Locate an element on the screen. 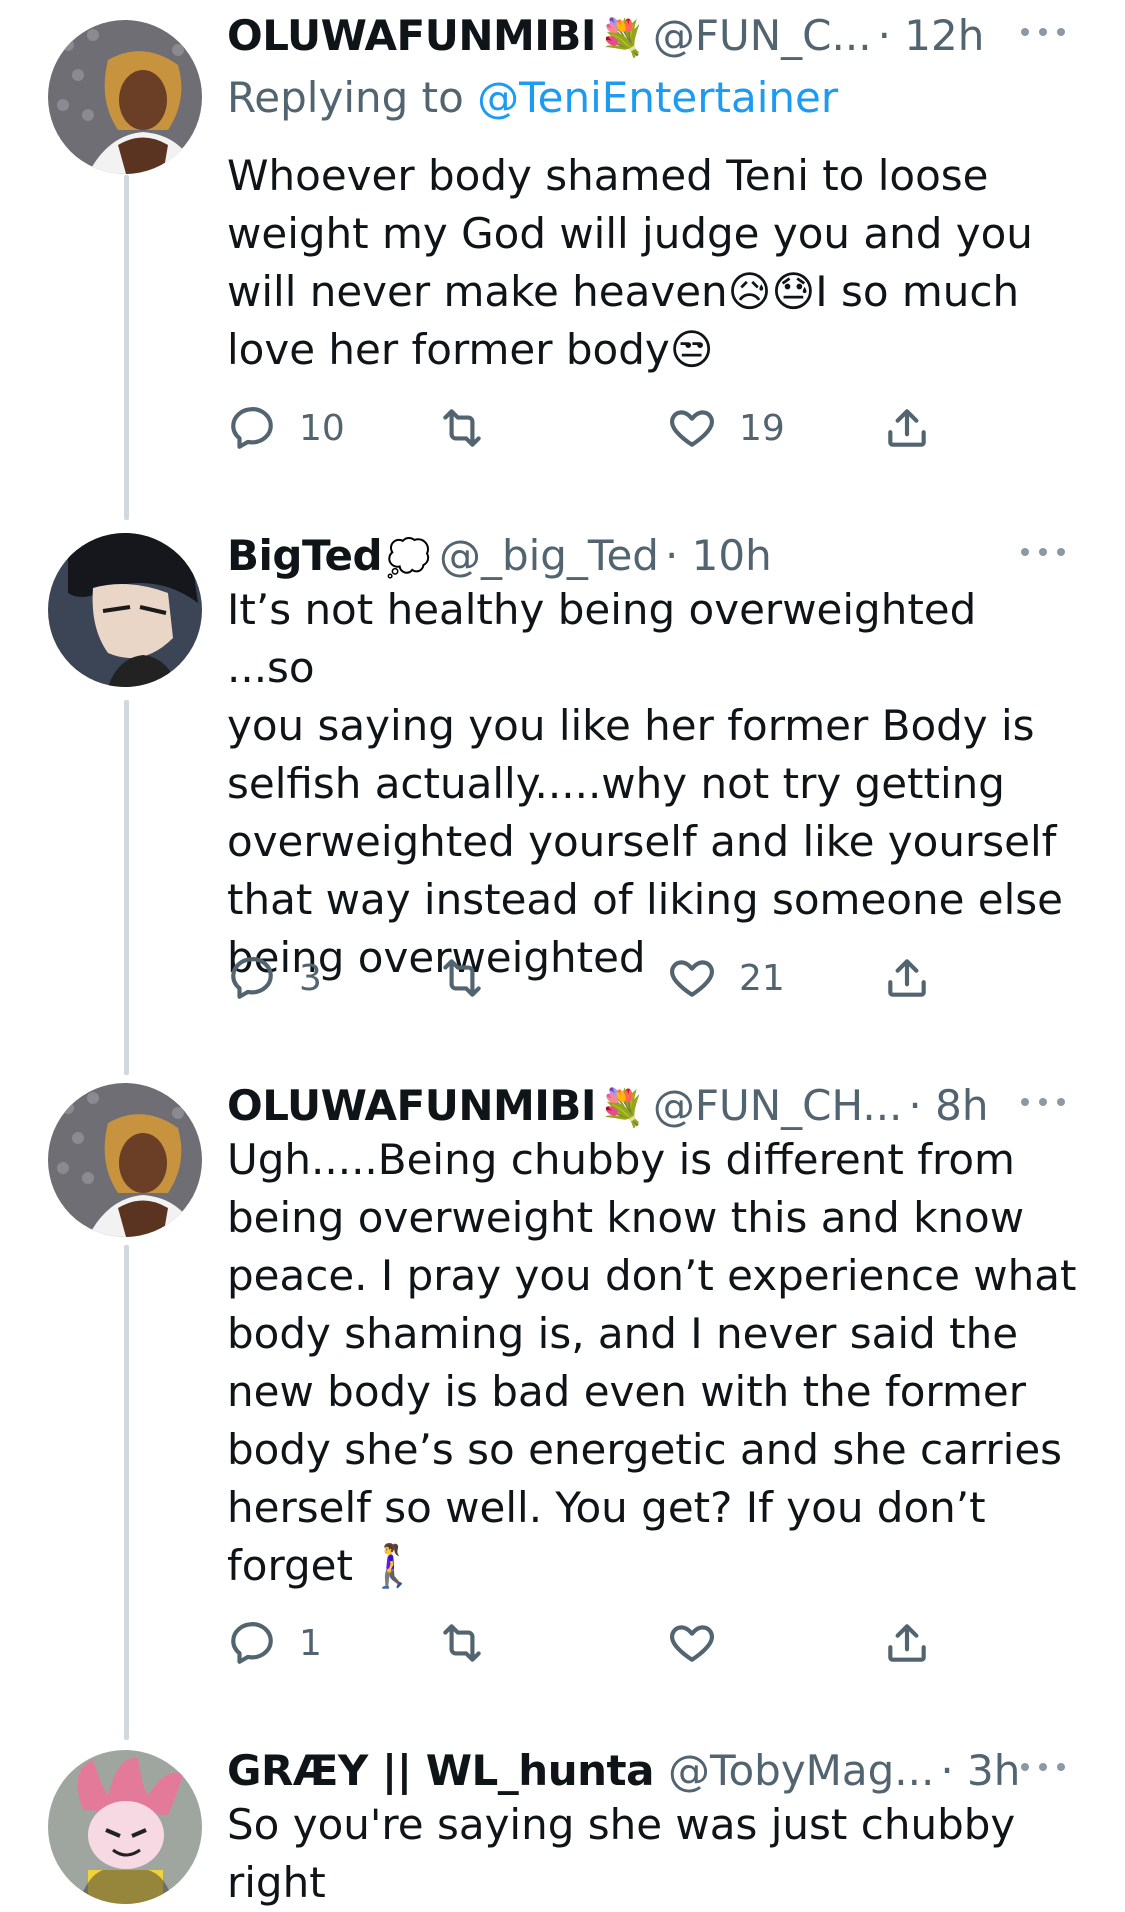  thought-bubble-icon: 💭 is located at coordinates (408, 558).